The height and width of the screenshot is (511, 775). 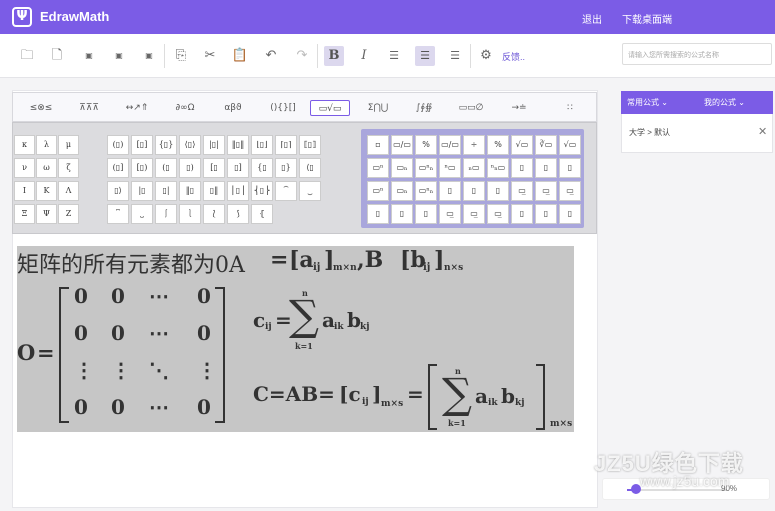 What do you see at coordinates (334, 56) in the screenshot?
I see `bold-button: B` at bounding box center [334, 56].